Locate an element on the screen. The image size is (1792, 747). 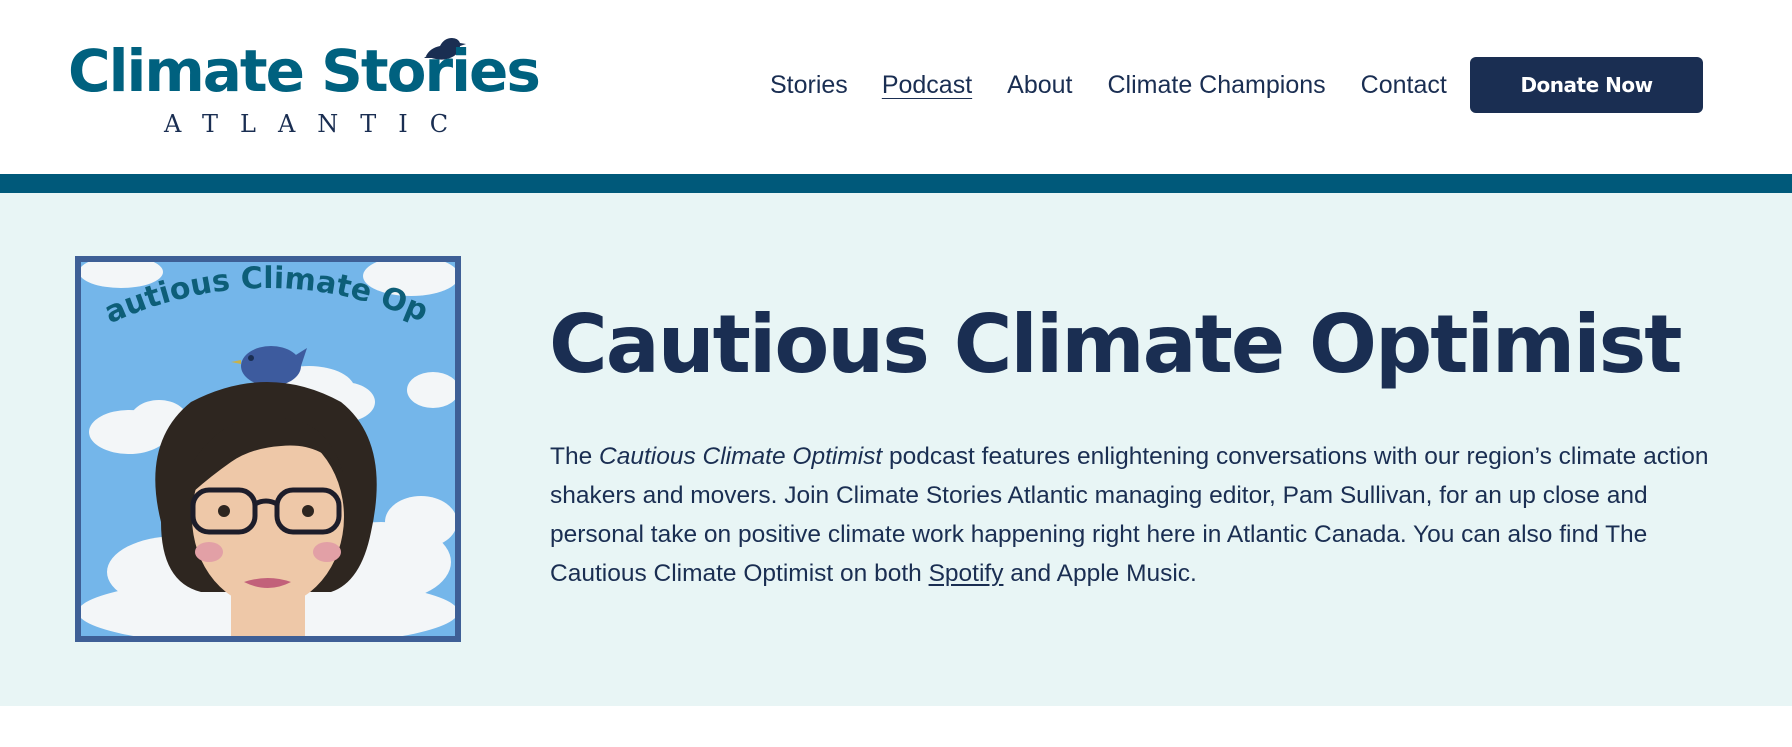
nav-item-climate-champions: Climate Champions is located at coordinates (1217, 85).